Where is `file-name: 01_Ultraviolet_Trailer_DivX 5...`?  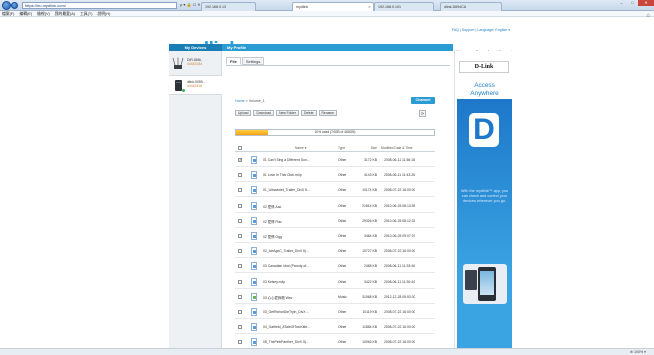 file-name: 01_Ultraviolet_Trailer_DivX 5... is located at coordinates (296, 190).